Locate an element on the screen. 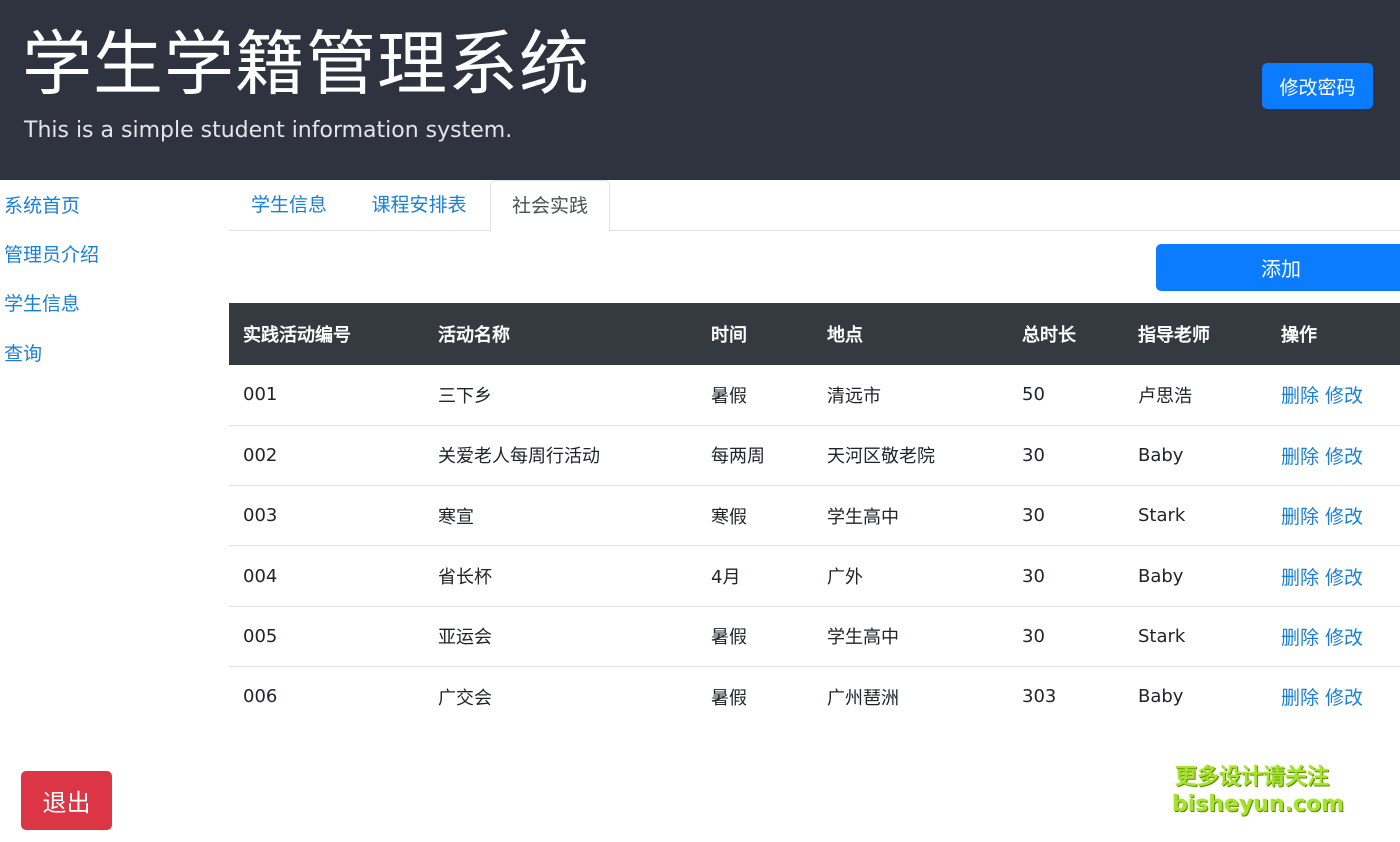  add-button: 添加 is located at coordinates (1278, 267).